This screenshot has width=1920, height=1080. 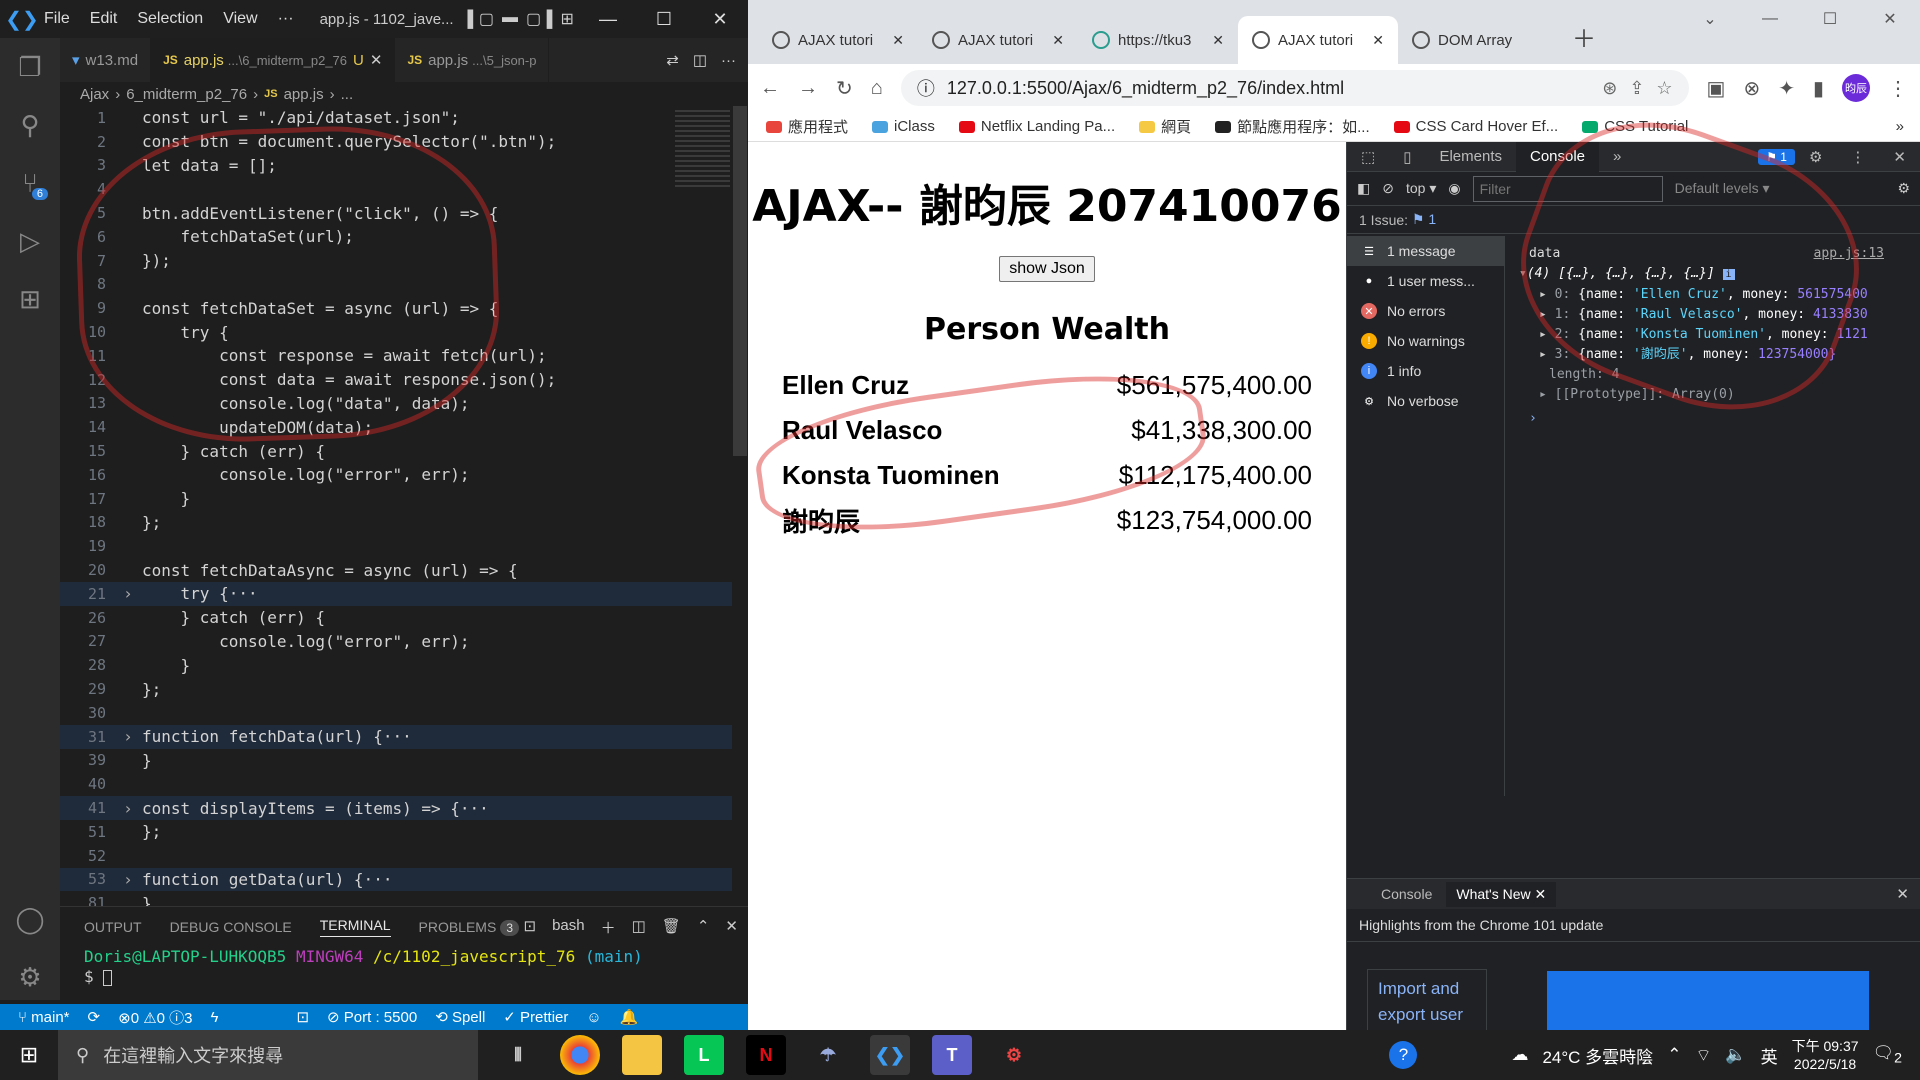 I want to click on minimap, so click(x=702, y=150).